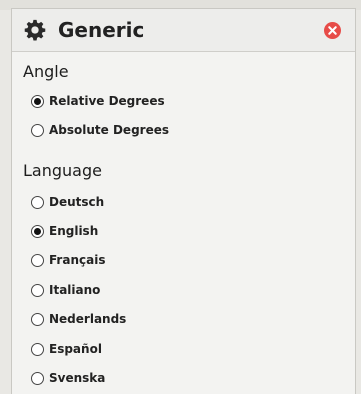  What do you see at coordinates (77, 202) in the screenshot?
I see `option-label: Deutsch` at bounding box center [77, 202].